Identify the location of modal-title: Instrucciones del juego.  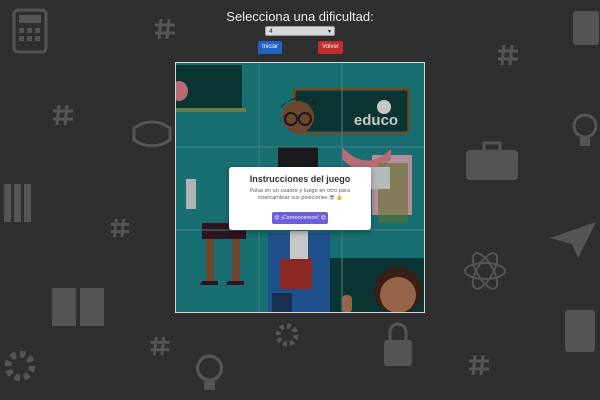
(300, 179).